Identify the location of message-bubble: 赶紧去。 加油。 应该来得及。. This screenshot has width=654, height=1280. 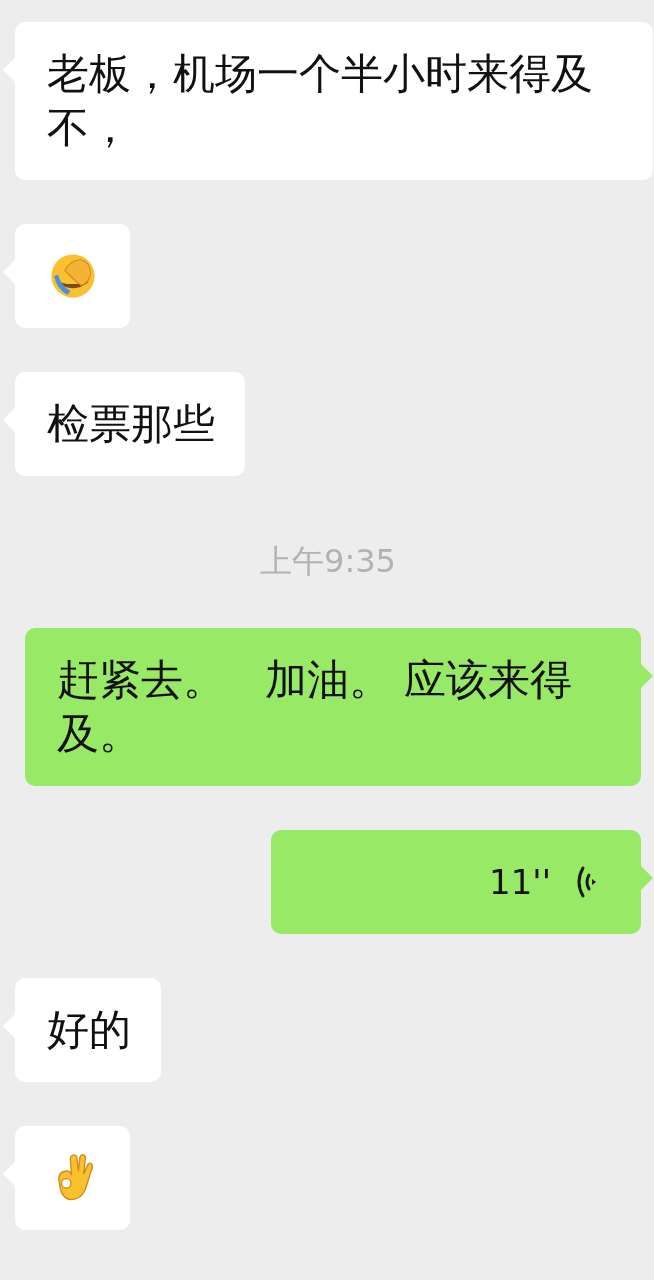
(333, 707).